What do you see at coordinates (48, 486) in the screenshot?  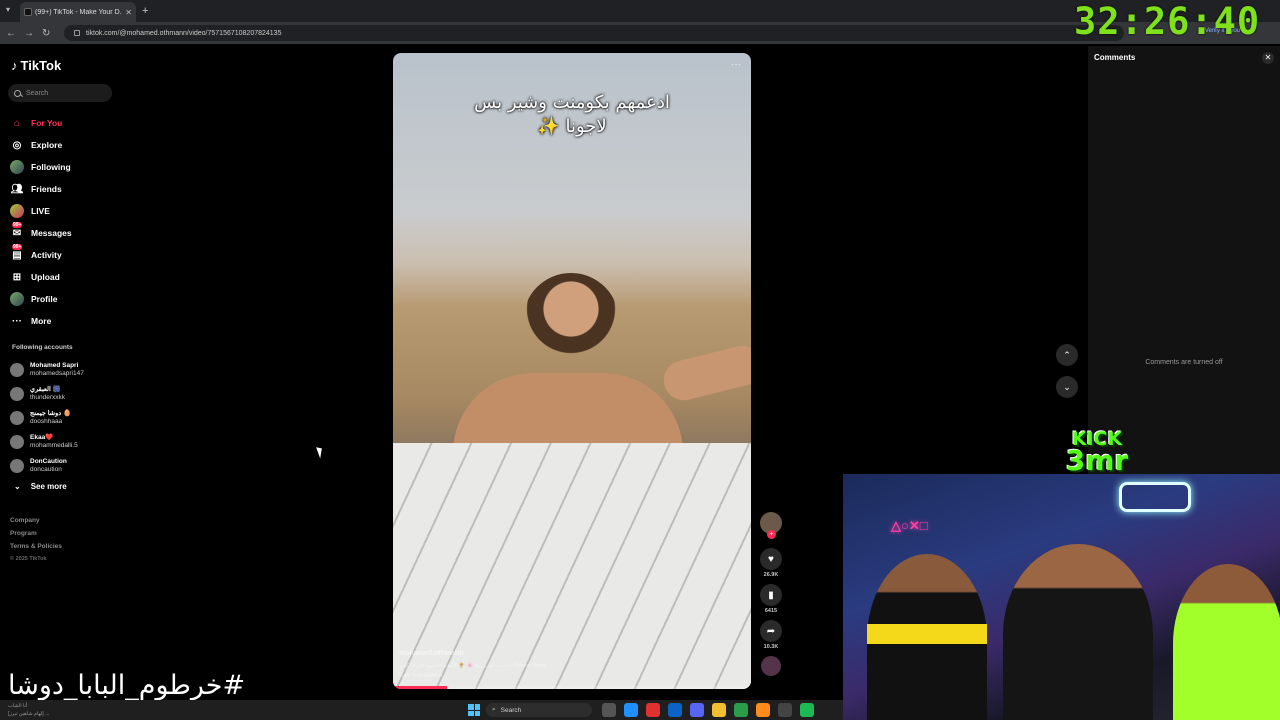 I see `see-more-label: See more` at bounding box center [48, 486].